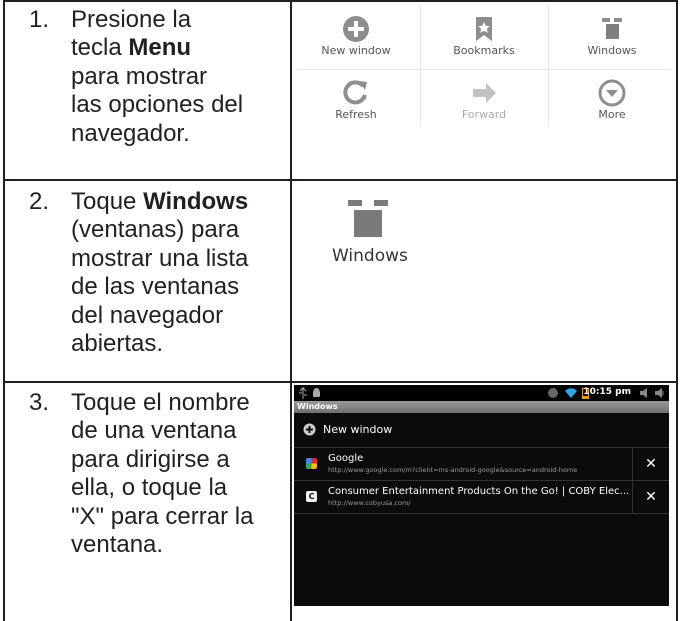 This screenshot has width=680, height=621. Describe the element at coordinates (157, 104) in the screenshot. I see `step-1-line-4: las opciones del` at that location.